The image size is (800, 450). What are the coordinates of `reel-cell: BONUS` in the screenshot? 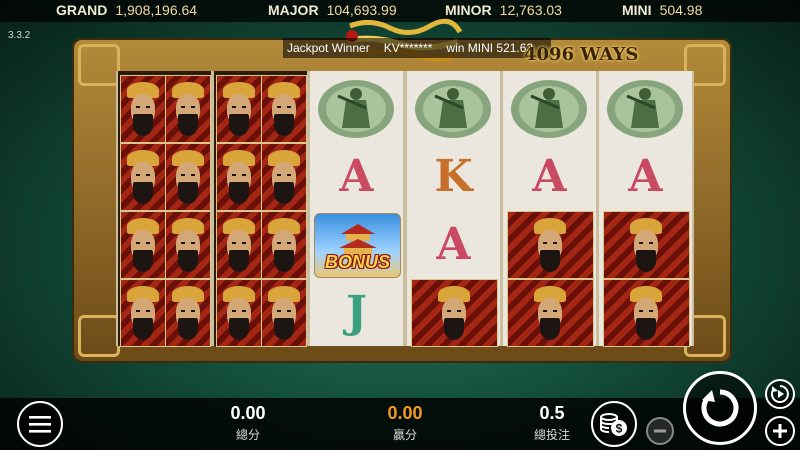 It's located at (356, 244).